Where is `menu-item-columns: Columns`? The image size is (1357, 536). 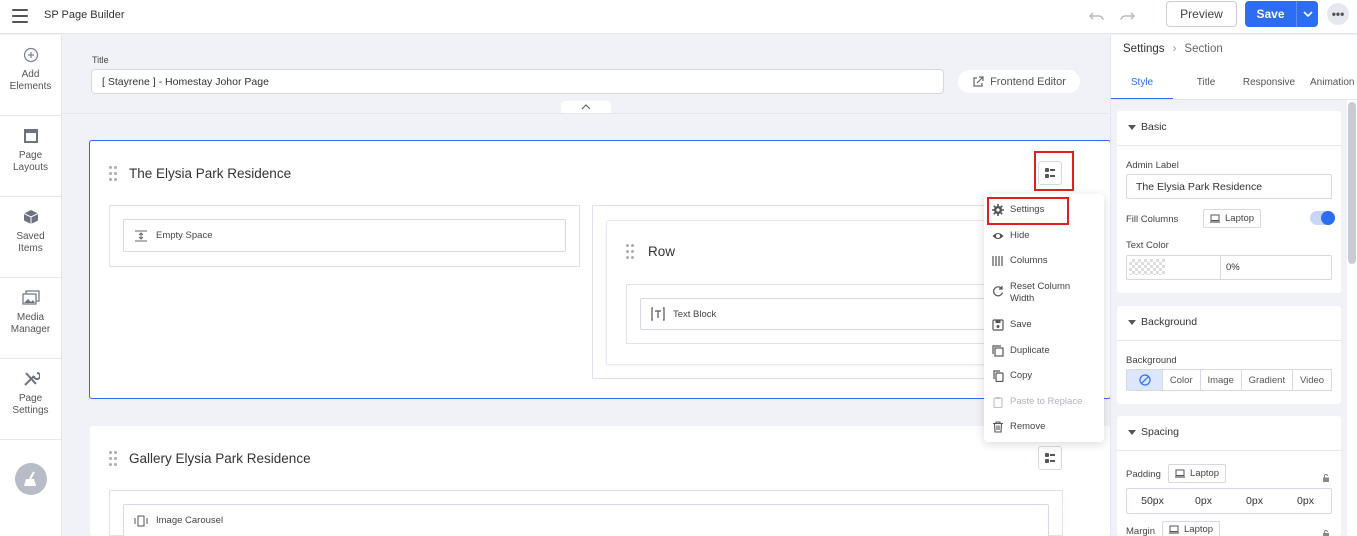
menu-item-columns: Columns is located at coordinates (1047, 261).